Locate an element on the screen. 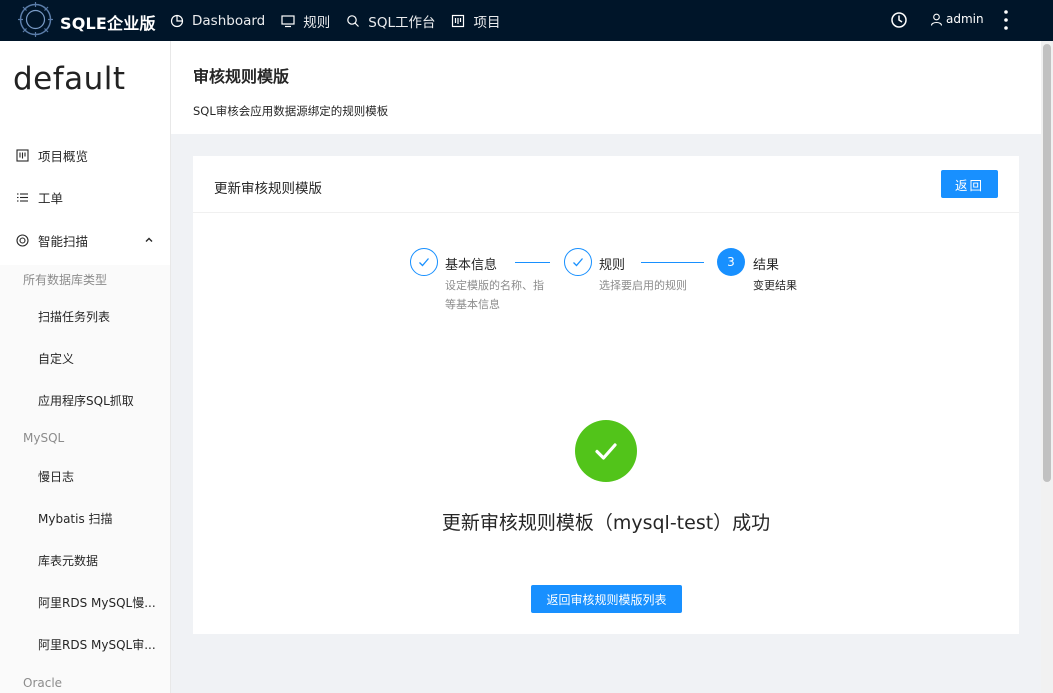 Image resolution: width=1053 pixels, height=693 pixels. sidebar-item-overview: 项目概览 is located at coordinates (85, 155).